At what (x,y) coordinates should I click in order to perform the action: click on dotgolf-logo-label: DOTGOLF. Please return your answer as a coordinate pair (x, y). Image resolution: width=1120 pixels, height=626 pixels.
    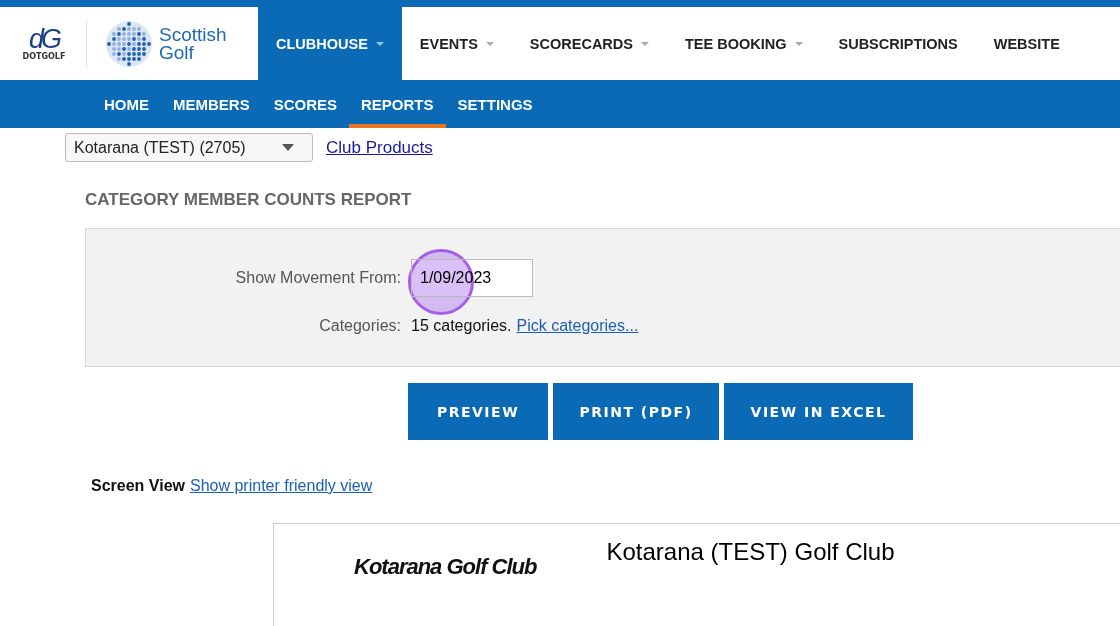
    Looking at the image, I should click on (44, 56).